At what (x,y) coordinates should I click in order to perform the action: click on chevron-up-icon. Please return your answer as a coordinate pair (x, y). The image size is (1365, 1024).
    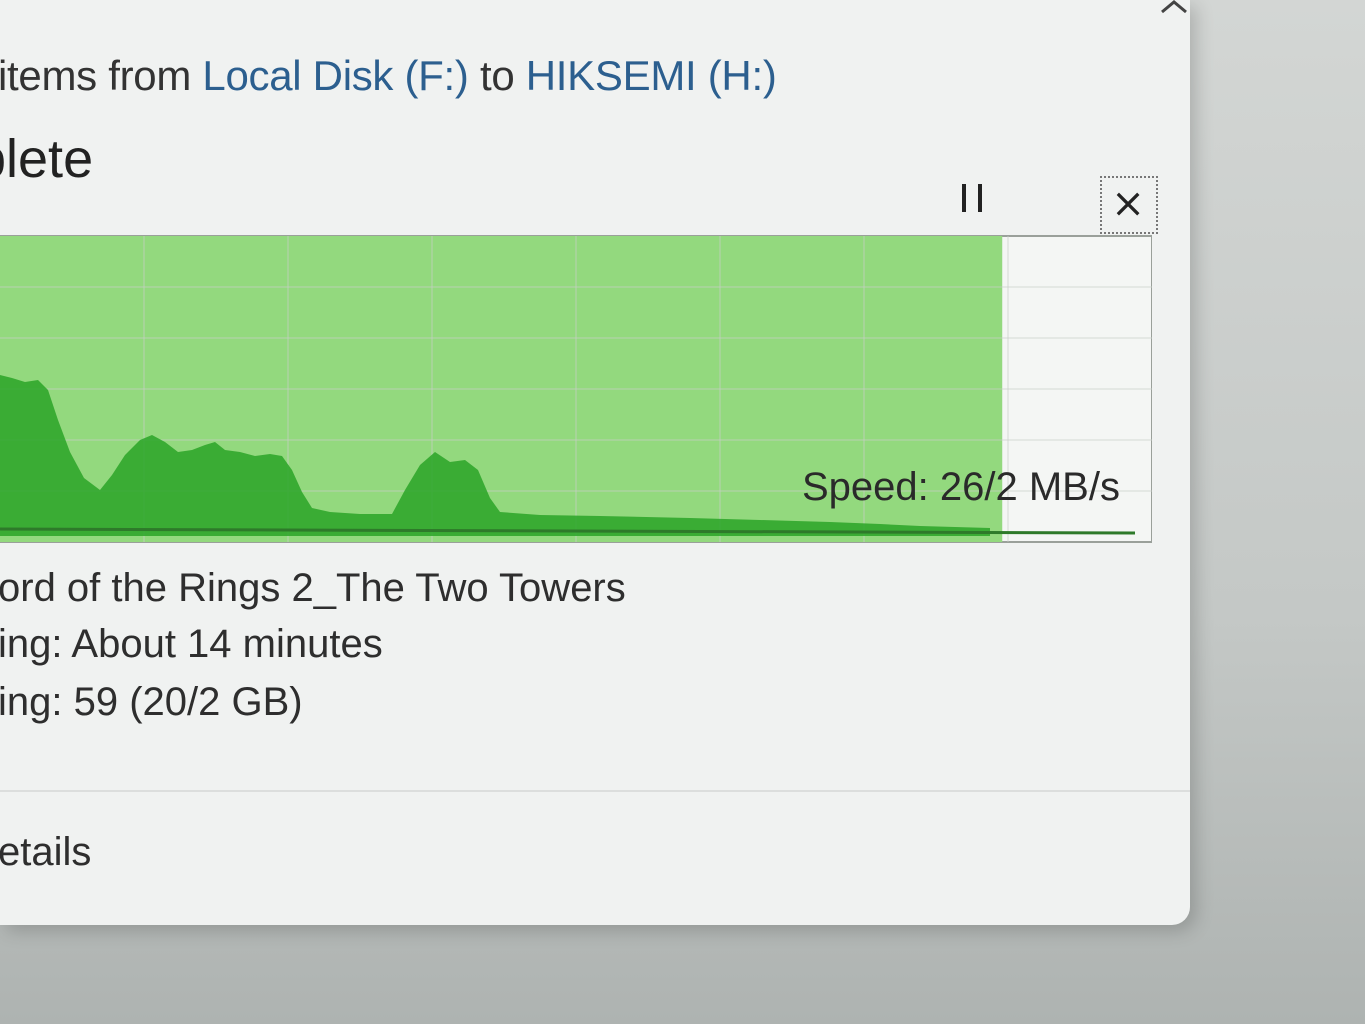
    Looking at the image, I should click on (1174, 9).